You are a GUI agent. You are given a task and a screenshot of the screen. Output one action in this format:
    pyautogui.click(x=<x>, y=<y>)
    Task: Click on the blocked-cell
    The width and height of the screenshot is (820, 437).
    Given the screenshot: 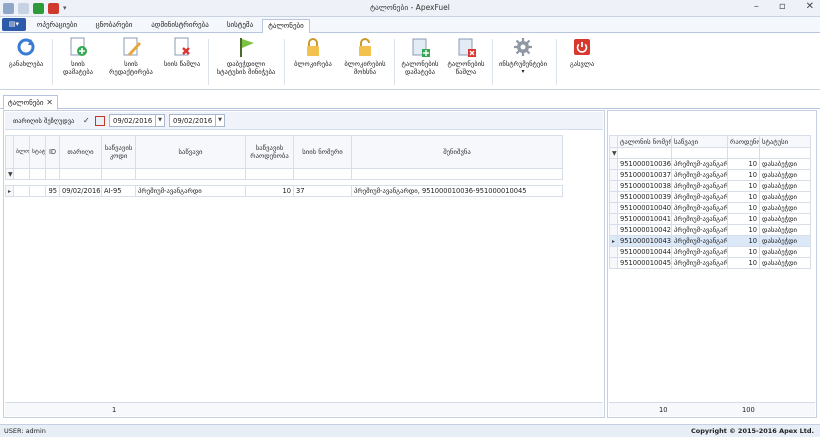 What is the action you would take?
    pyautogui.click(x=21, y=191)
    